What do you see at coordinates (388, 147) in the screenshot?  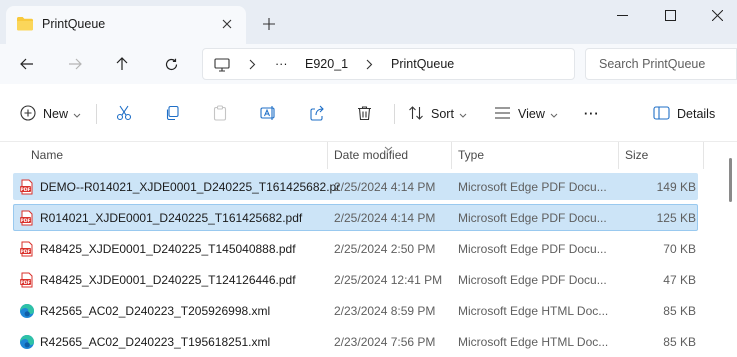 I see `sort-indicator-icon` at bounding box center [388, 147].